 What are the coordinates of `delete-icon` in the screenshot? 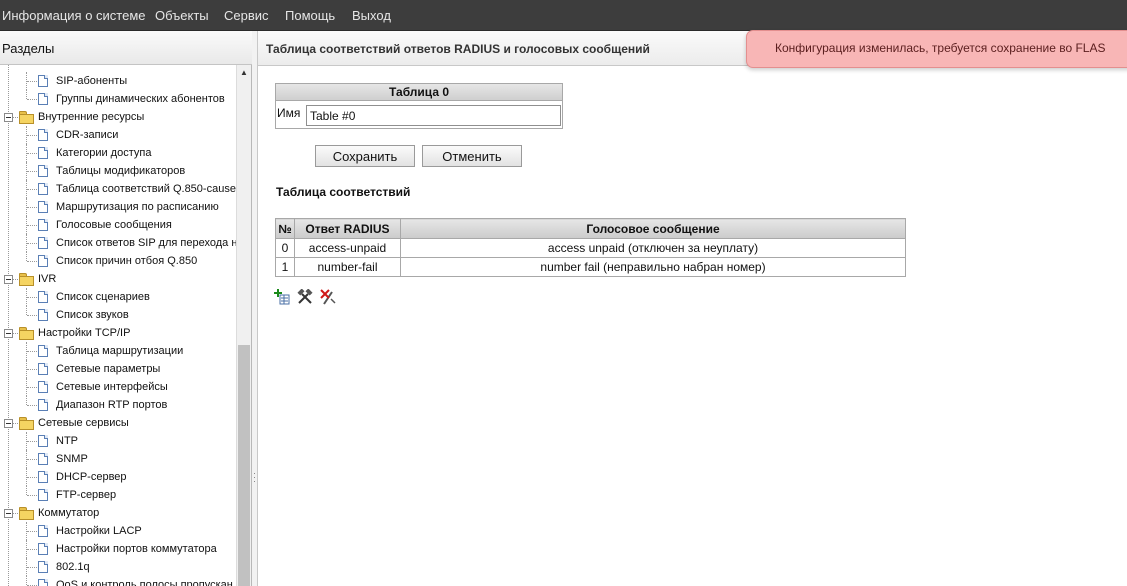 It's located at (328, 297).